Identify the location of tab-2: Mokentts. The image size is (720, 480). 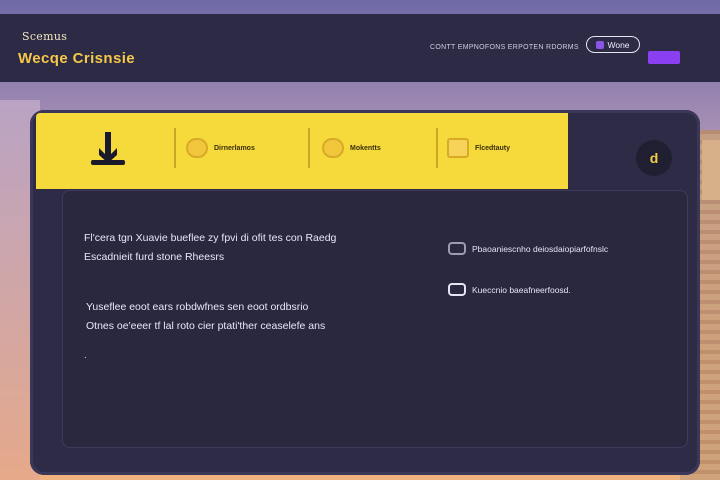
(351, 148).